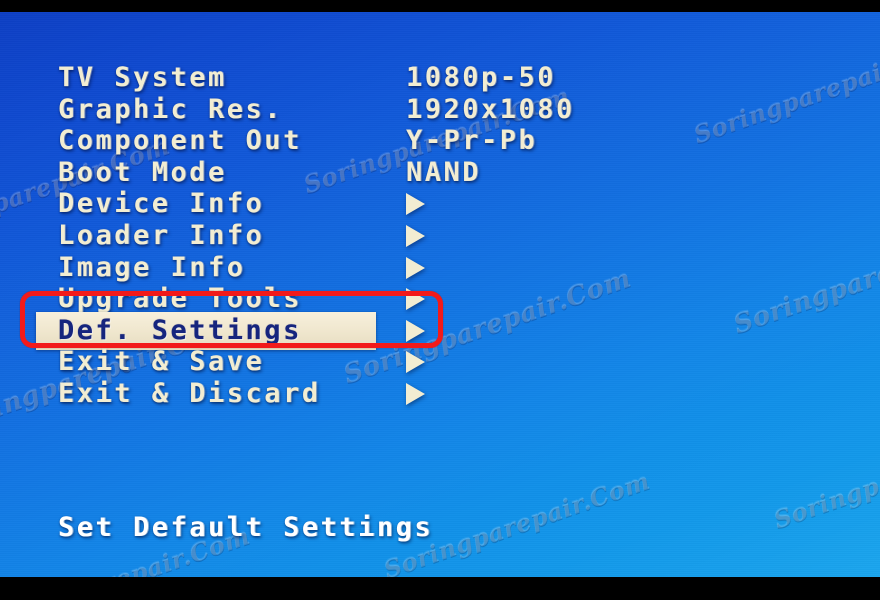 This screenshot has width=880, height=600. Describe the element at coordinates (180, 299) in the screenshot. I see `menu-item-label: Upgrade Tools` at that location.